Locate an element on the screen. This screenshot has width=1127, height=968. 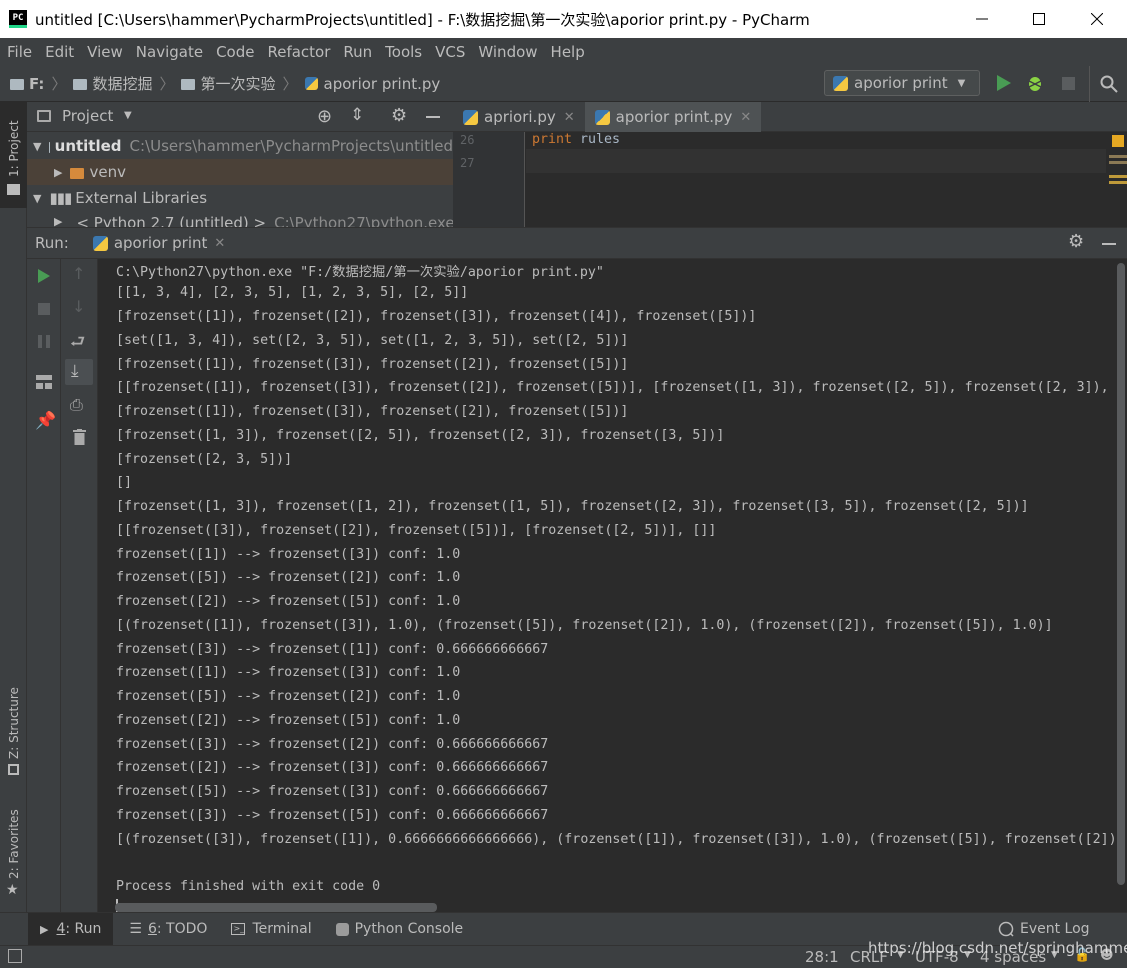
pin-icon: 📌 is located at coordinates (45, 421).